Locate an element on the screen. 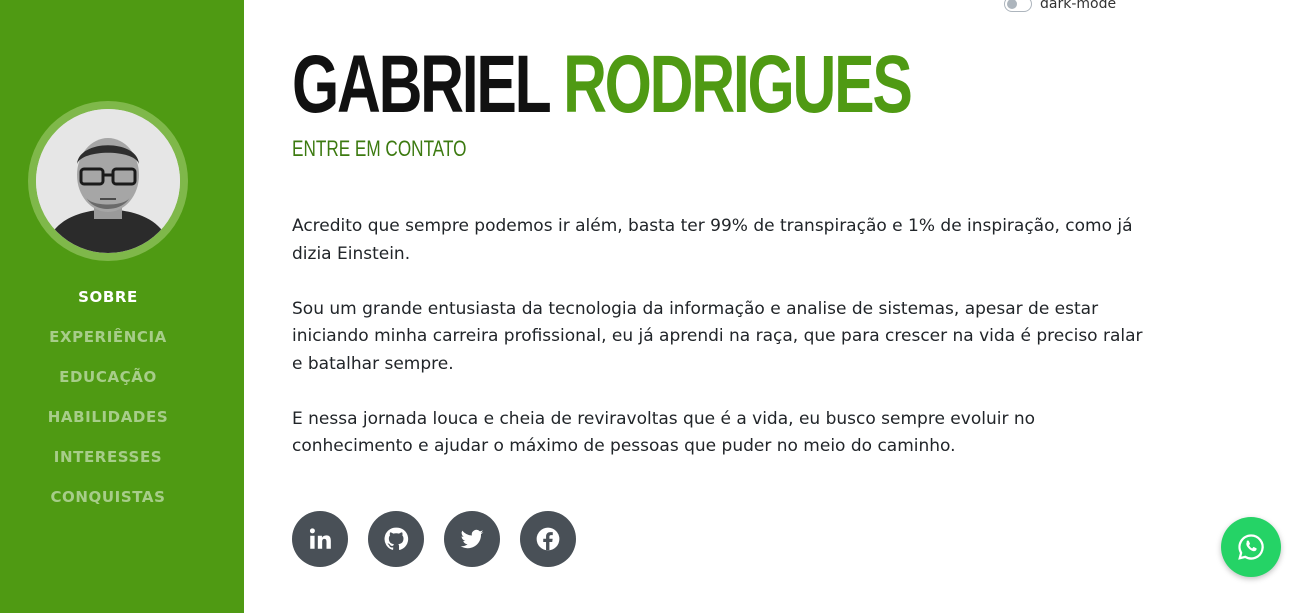 The height and width of the screenshot is (613, 1315). facebook-icon is located at coordinates (548, 539).